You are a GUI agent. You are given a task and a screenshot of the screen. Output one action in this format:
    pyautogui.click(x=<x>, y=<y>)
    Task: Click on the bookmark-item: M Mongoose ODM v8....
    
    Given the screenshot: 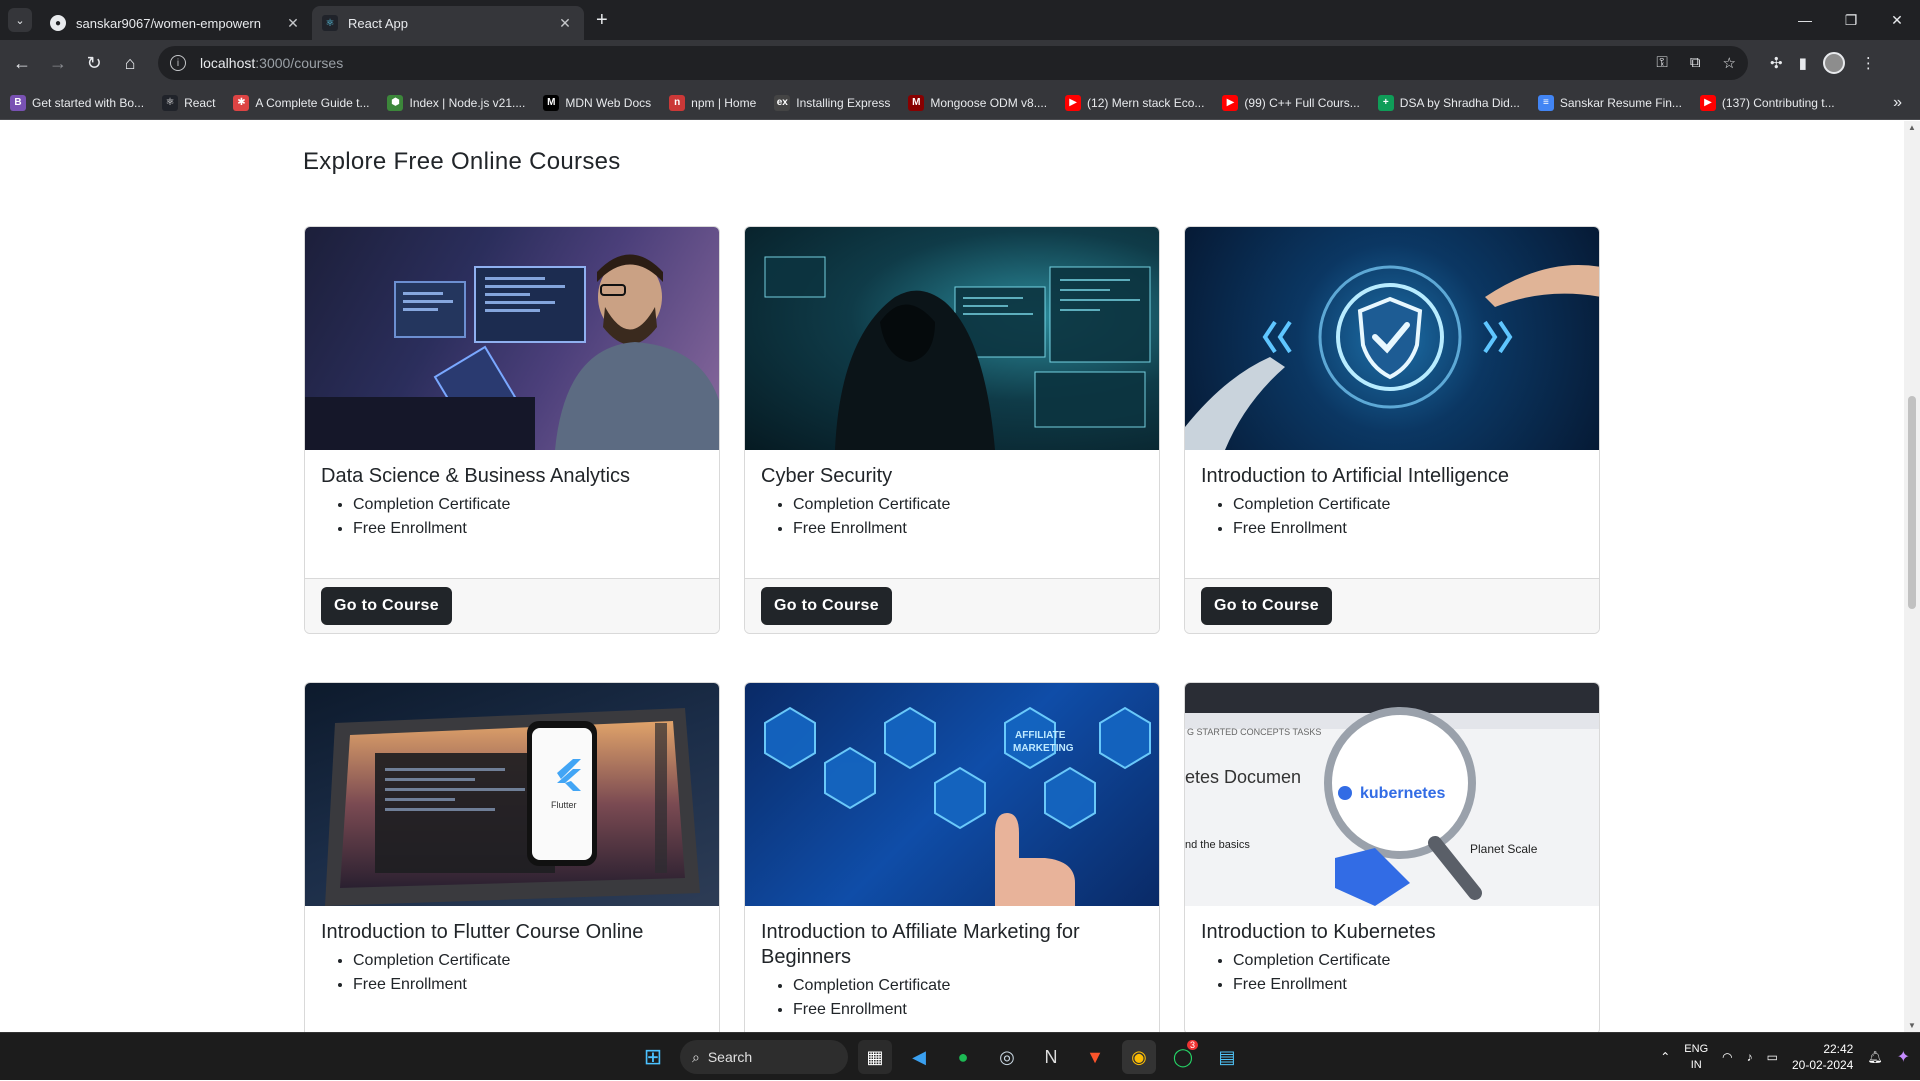 What is the action you would take?
    pyautogui.click(x=977, y=102)
    